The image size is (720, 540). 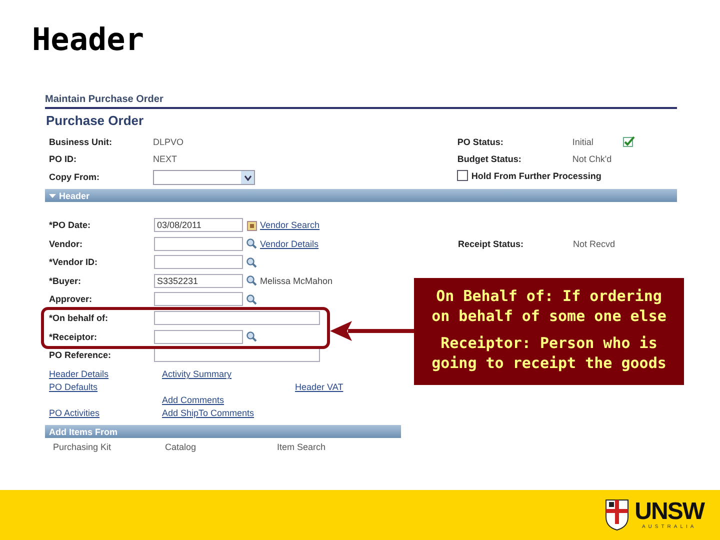 I want to click on field-label: *Receiptor:, so click(x=73, y=337).